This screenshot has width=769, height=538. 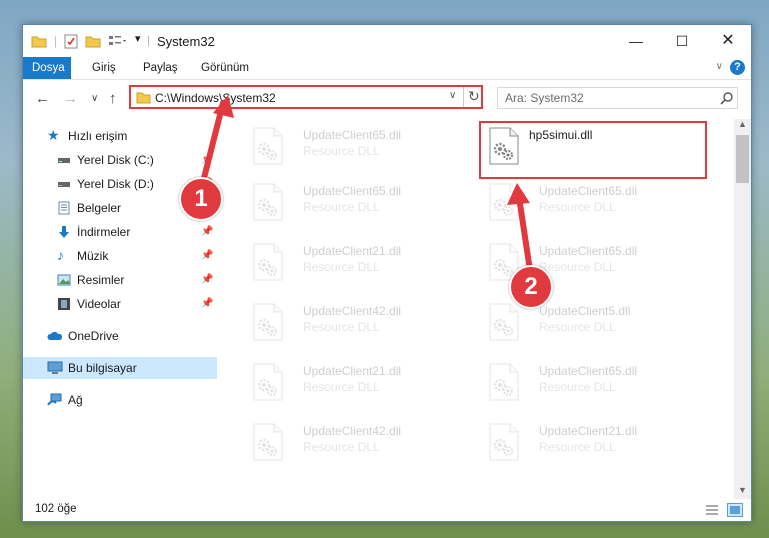 What do you see at coordinates (518, 194) in the screenshot?
I see `arrow-2-head` at bounding box center [518, 194].